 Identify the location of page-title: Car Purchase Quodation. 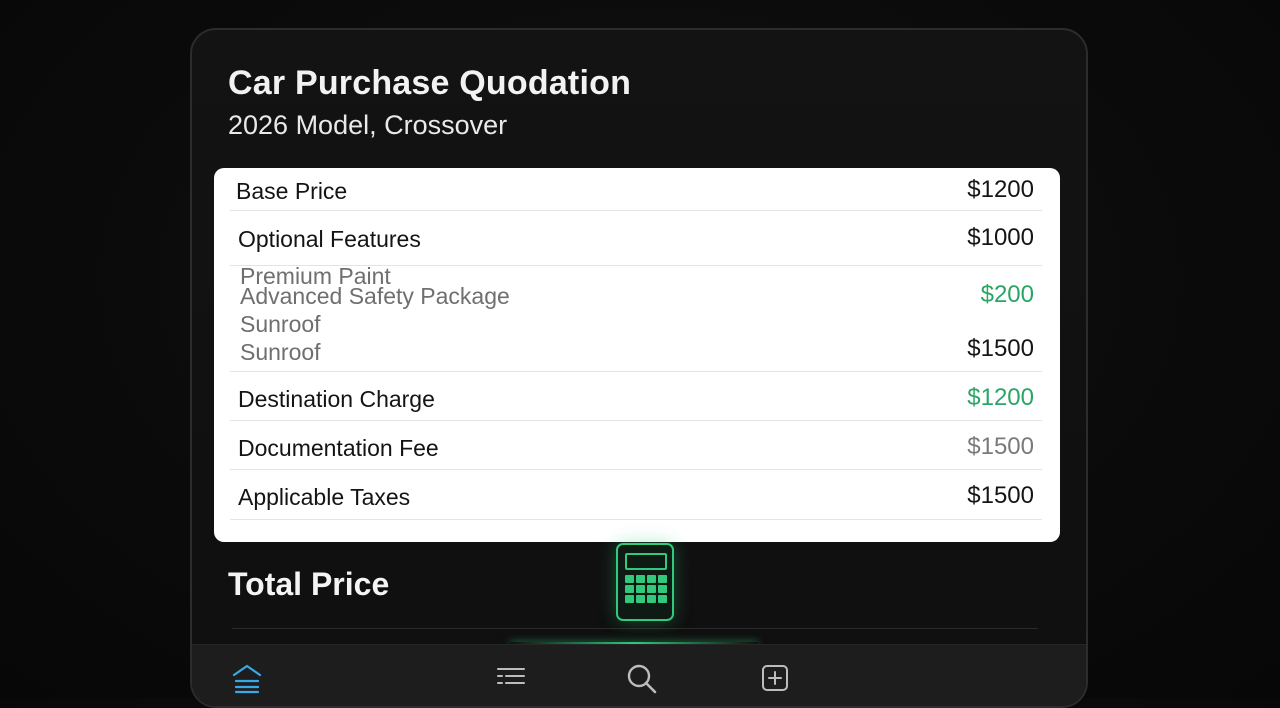
(430, 83).